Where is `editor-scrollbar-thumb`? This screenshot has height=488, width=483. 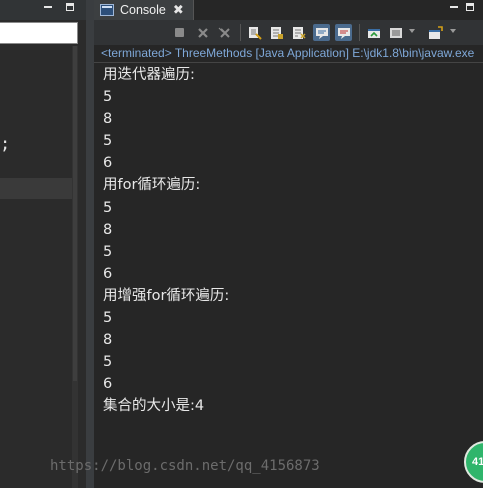 editor-scrollbar-thumb is located at coordinates (75, 213).